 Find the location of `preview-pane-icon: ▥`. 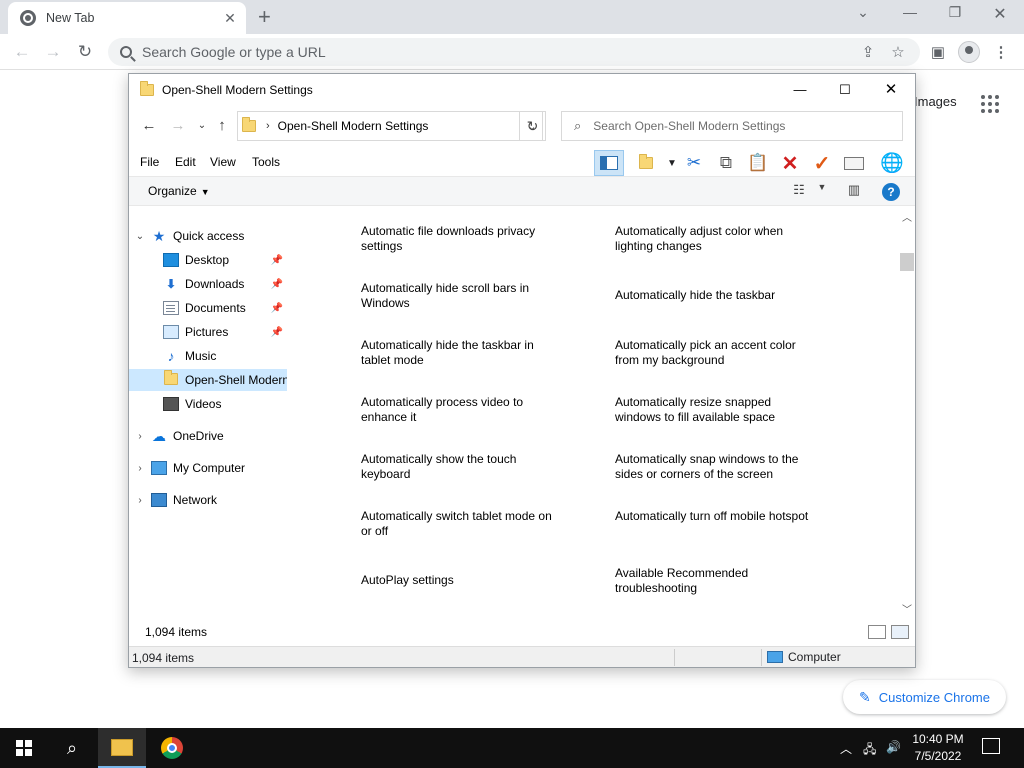

preview-pane-icon: ▥ is located at coordinates (854, 191).